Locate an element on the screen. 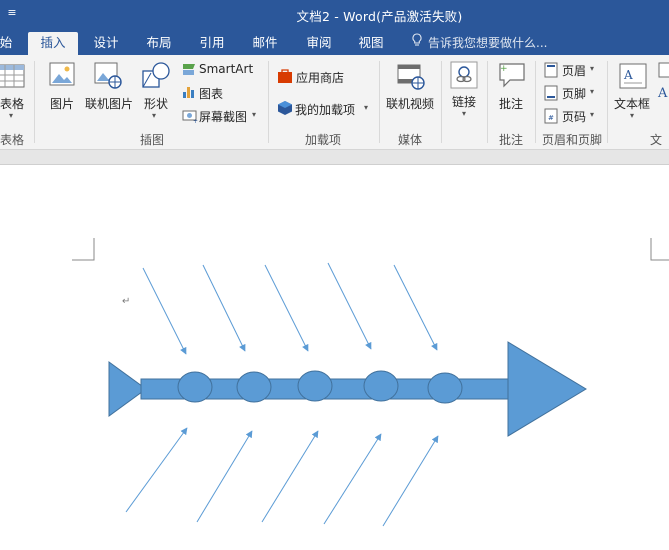  group-label-text: 文 is located at coordinates (656, 140).